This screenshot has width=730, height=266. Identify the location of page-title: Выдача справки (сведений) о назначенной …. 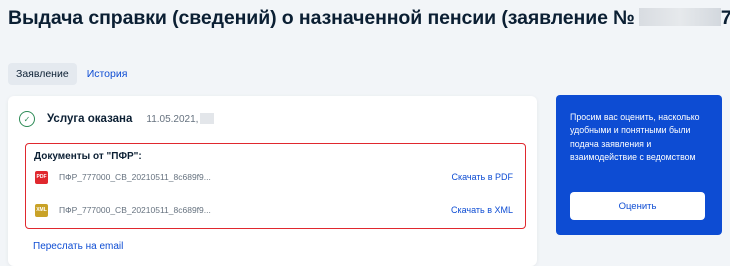
(369, 18).